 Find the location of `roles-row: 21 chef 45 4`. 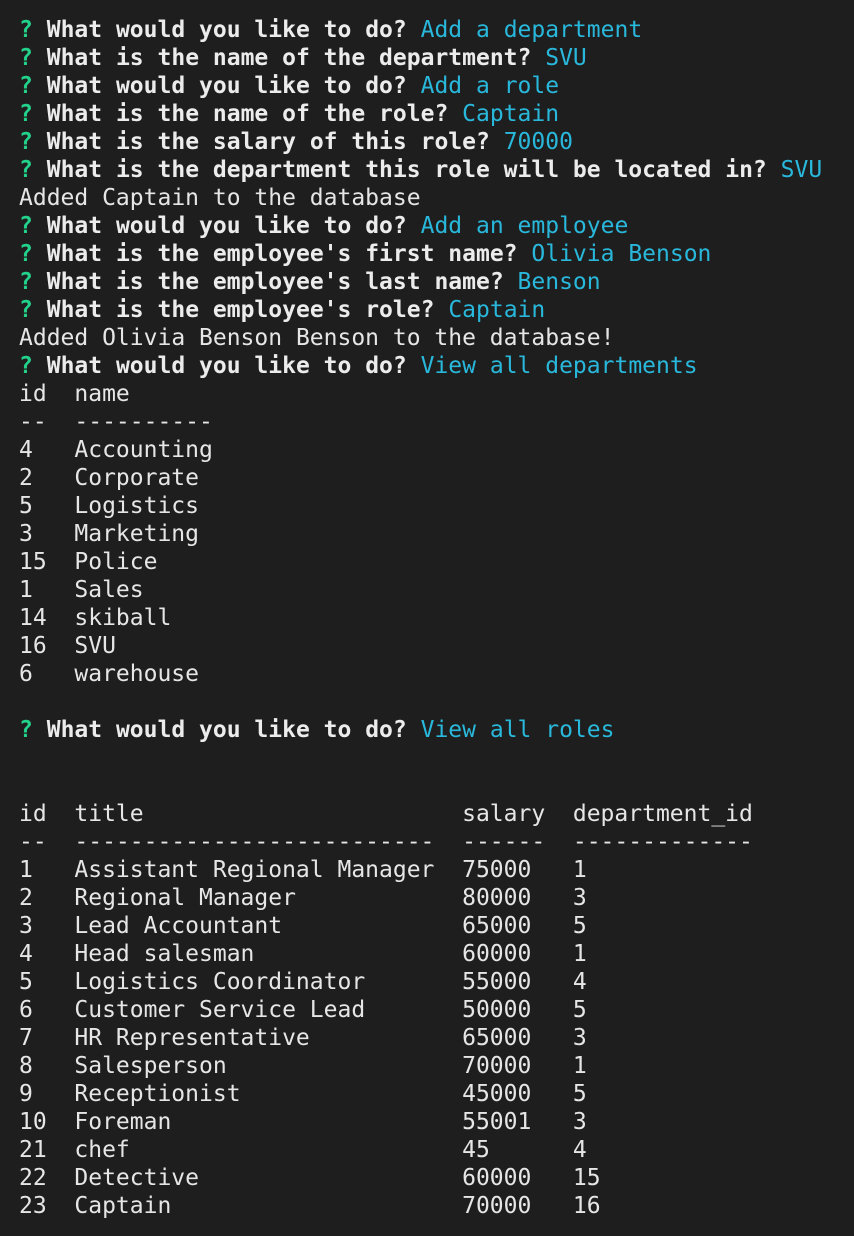

roles-row: 21 chef 45 4 is located at coordinates (436, 1150).